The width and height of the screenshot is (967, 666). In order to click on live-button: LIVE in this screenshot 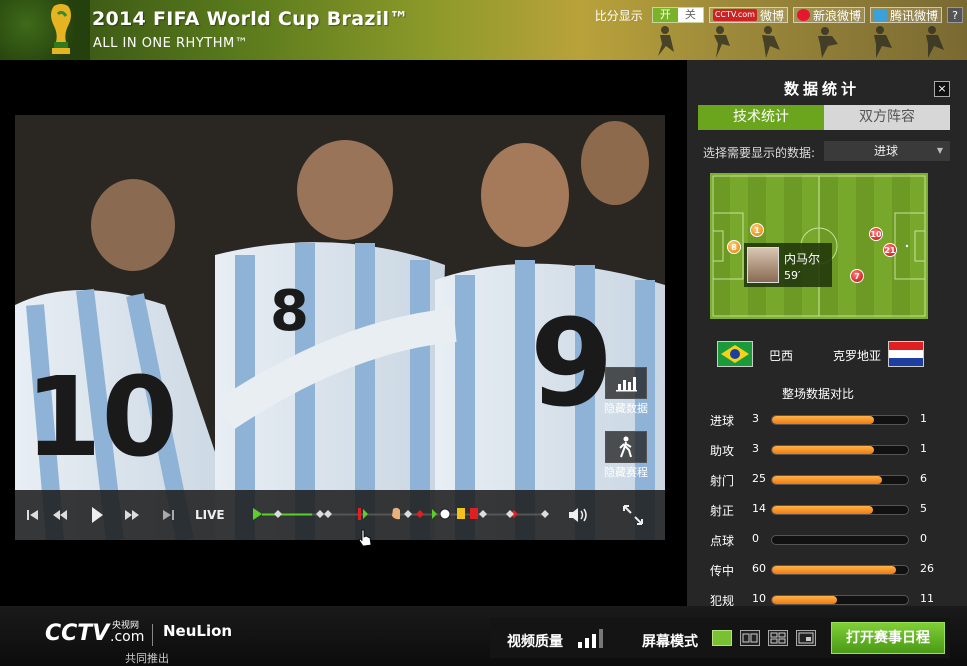, I will do `click(210, 515)`.